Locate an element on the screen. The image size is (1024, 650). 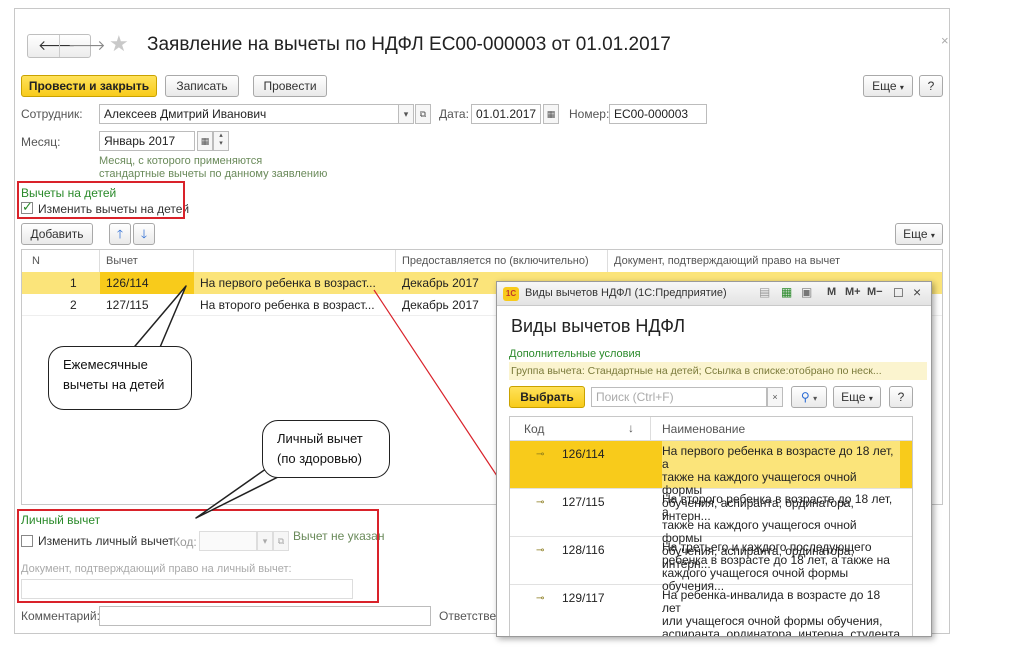
popup-help-button: ? is located at coordinates (901, 397).